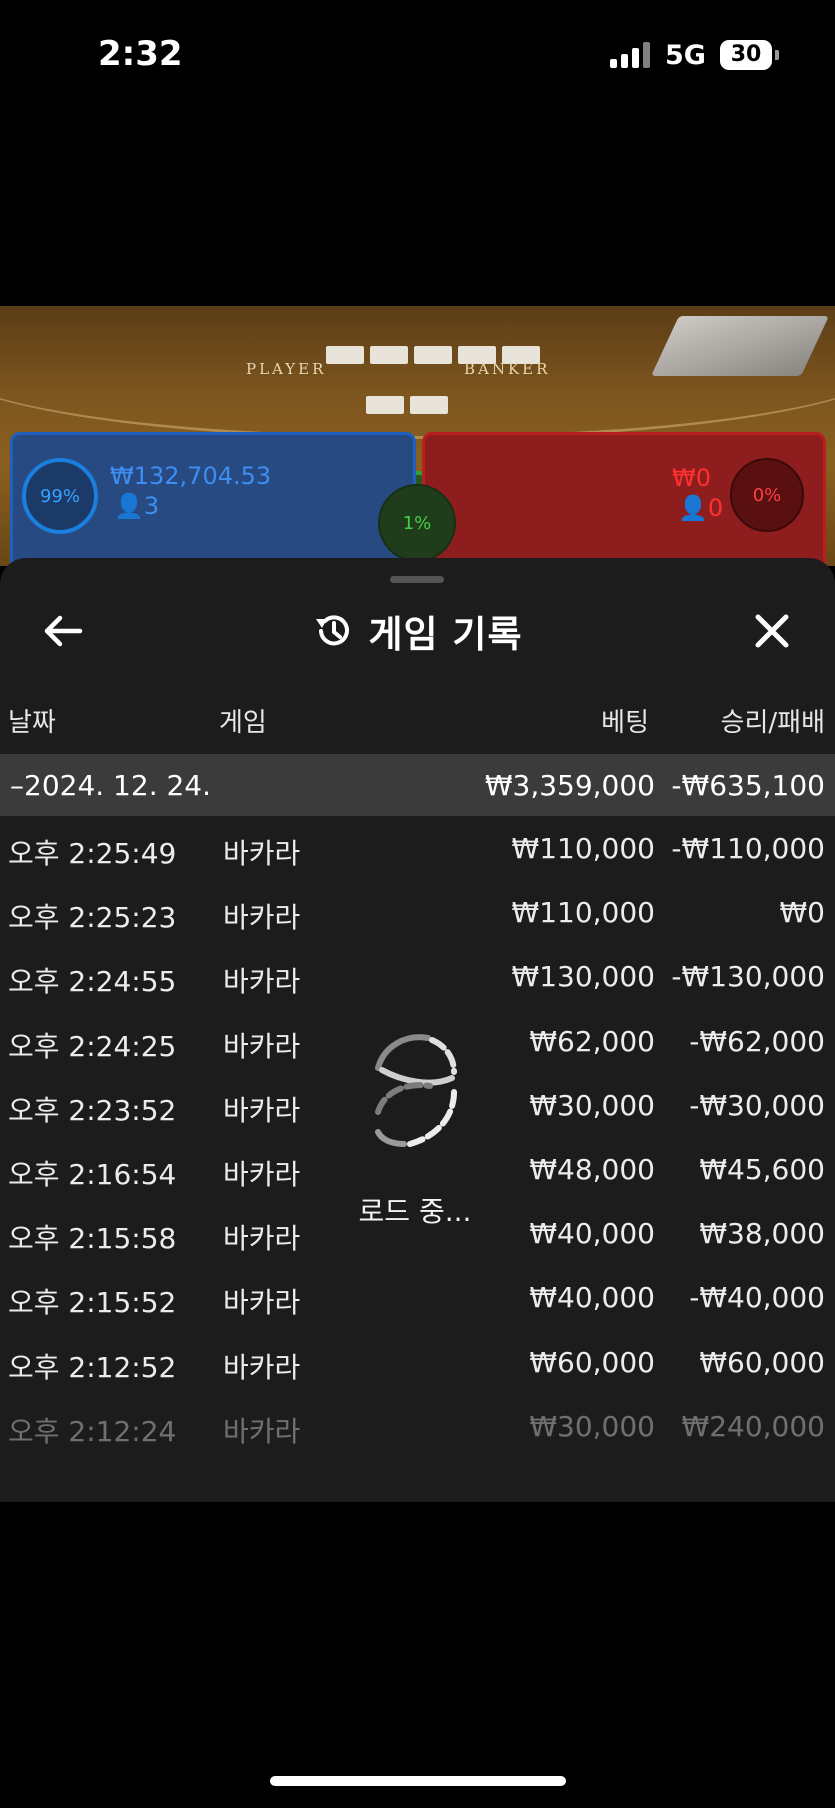  I want to click on card-shoe, so click(740, 346).